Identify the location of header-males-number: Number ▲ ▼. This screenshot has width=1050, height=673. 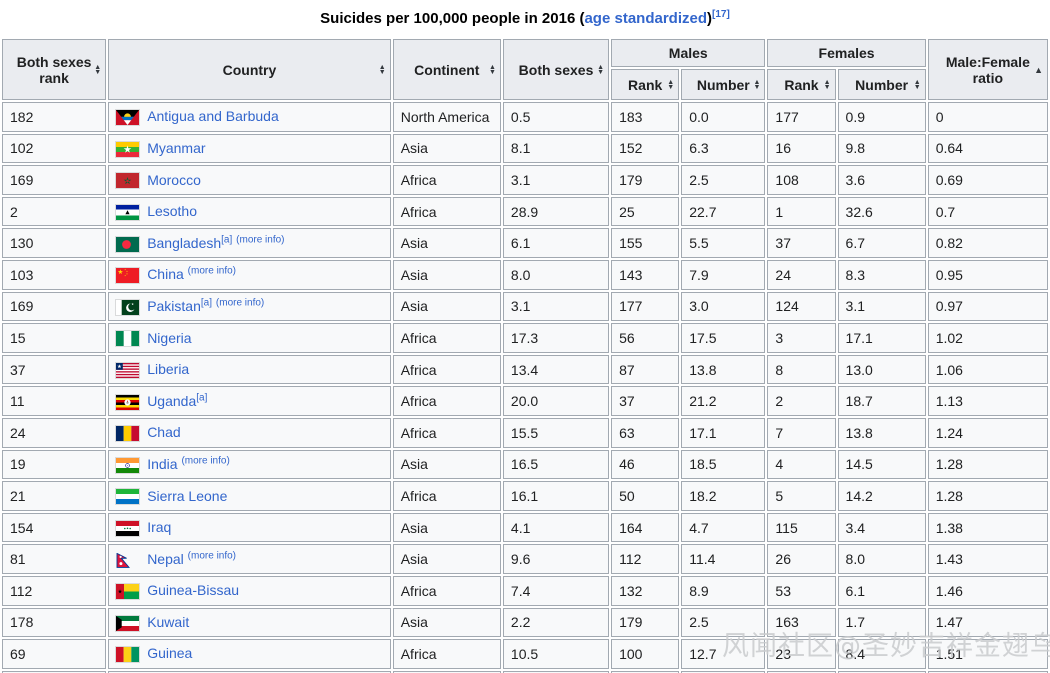
(723, 84).